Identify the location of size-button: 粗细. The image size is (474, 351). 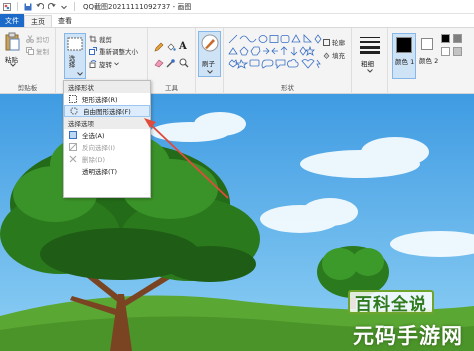
(370, 56).